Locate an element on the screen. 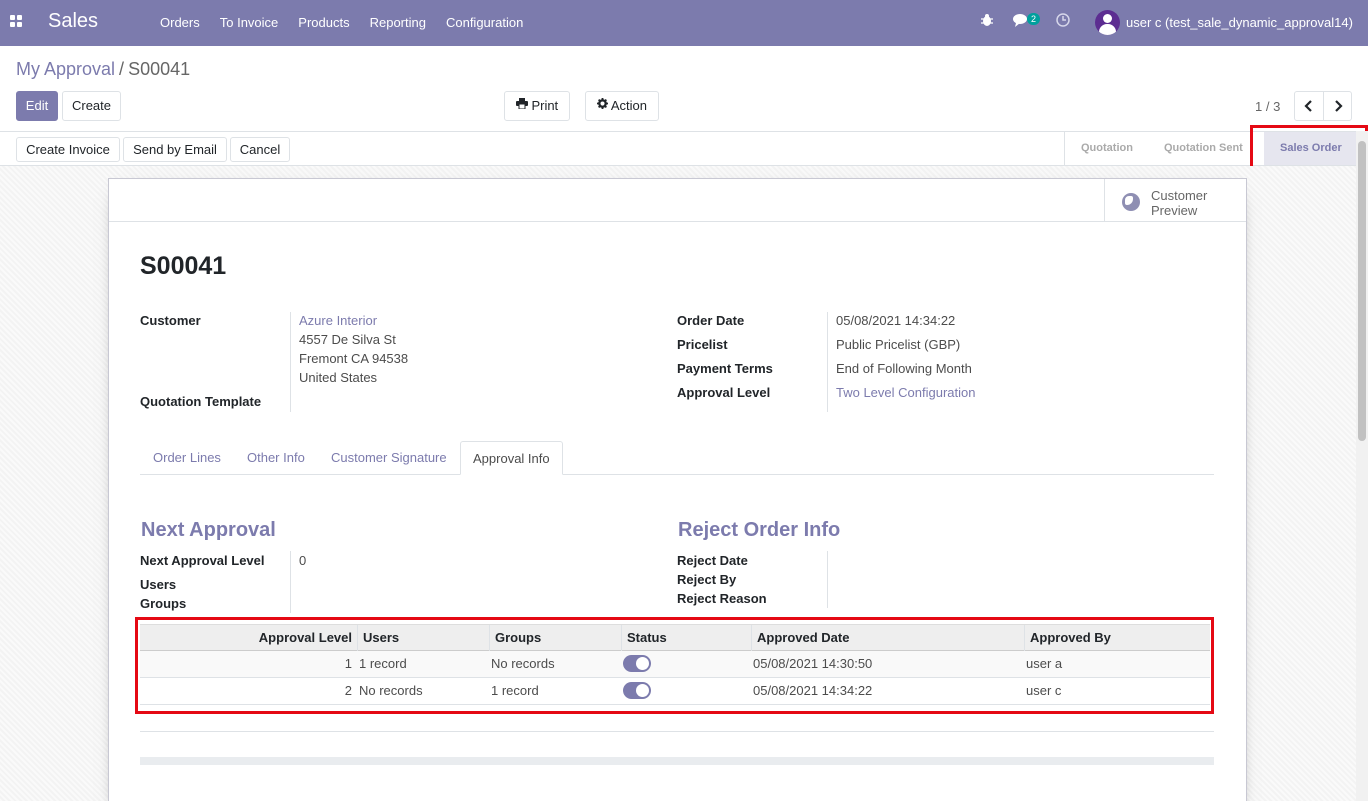  scrollbar is located at coordinates (1362, 466).